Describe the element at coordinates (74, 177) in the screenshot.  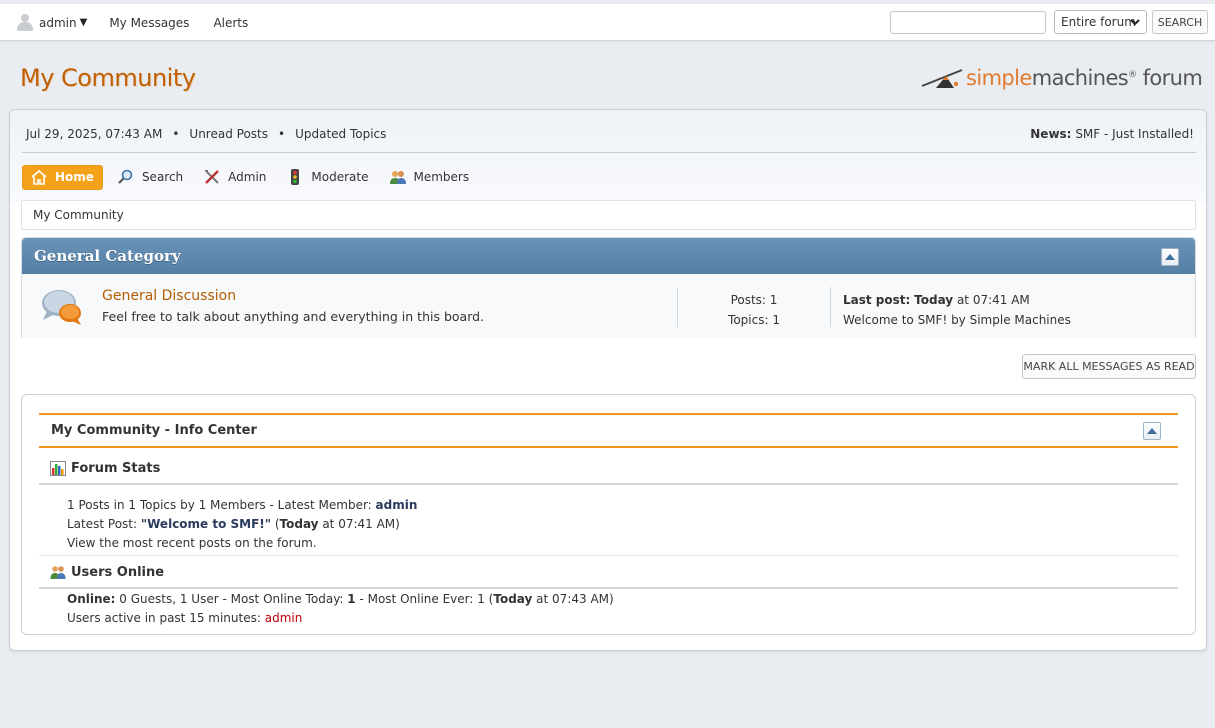
I see `menu-home-label: Home` at that location.